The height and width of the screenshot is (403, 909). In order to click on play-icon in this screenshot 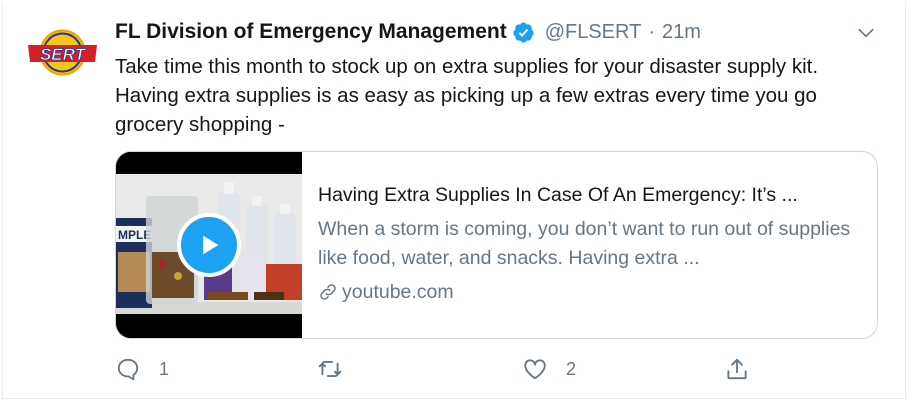, I will do `click(211, 245)`.